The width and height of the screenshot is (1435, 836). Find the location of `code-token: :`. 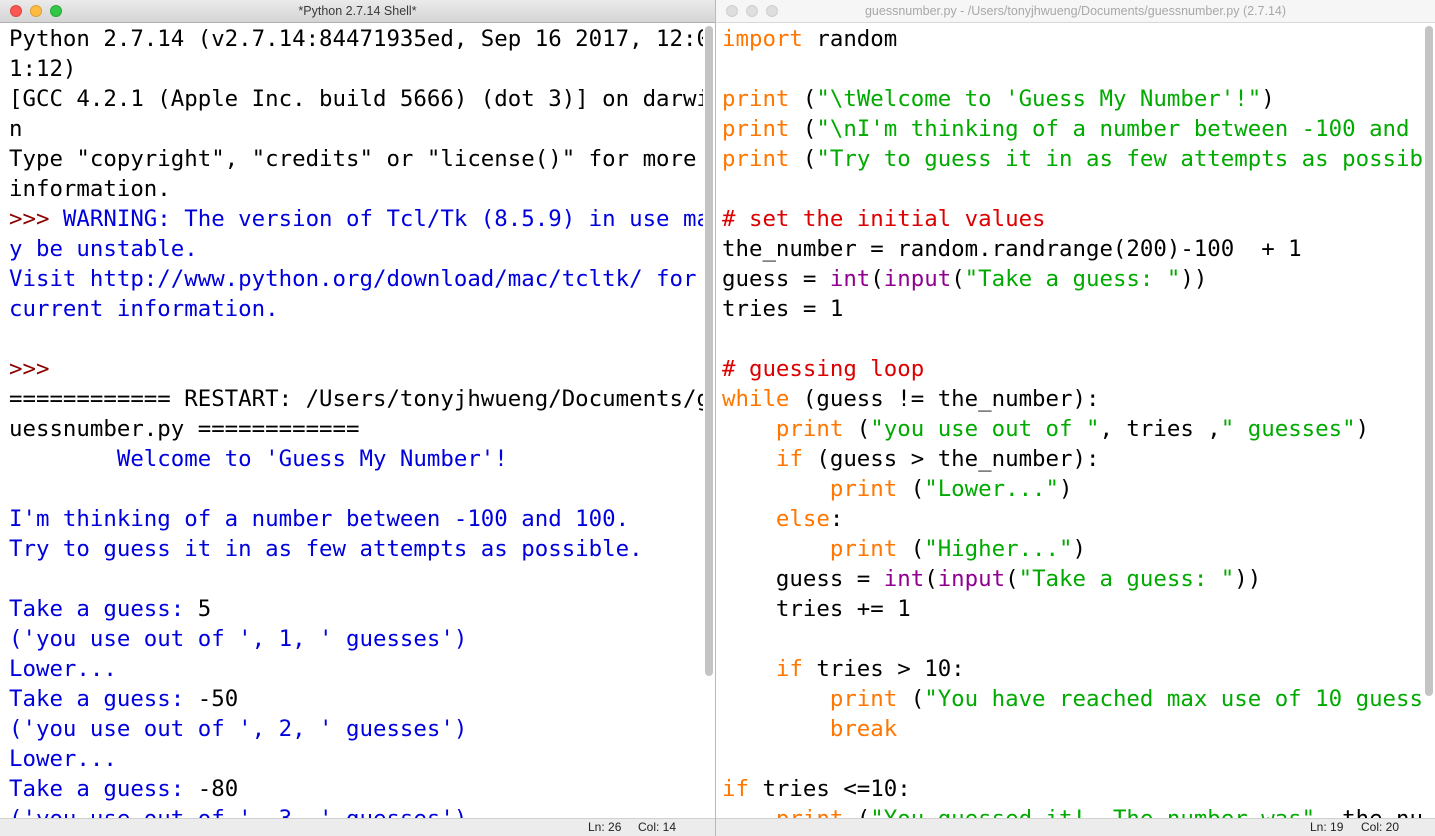

code-token: : is located at coordinates (836, 519).